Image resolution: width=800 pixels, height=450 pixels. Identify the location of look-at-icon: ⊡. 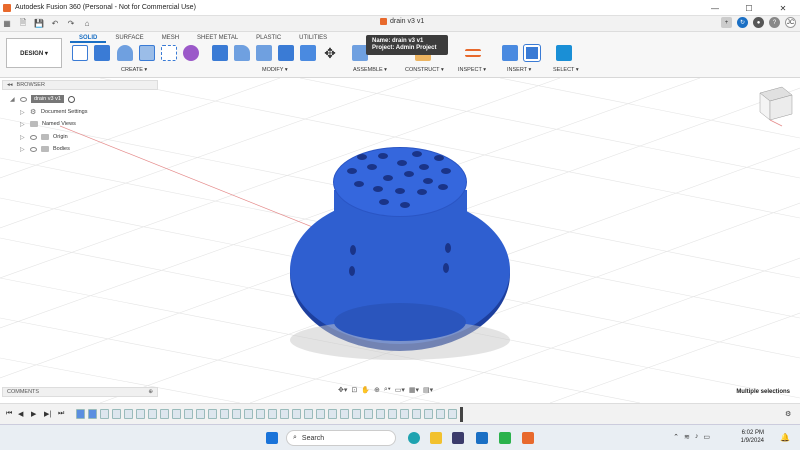
(354, 390).